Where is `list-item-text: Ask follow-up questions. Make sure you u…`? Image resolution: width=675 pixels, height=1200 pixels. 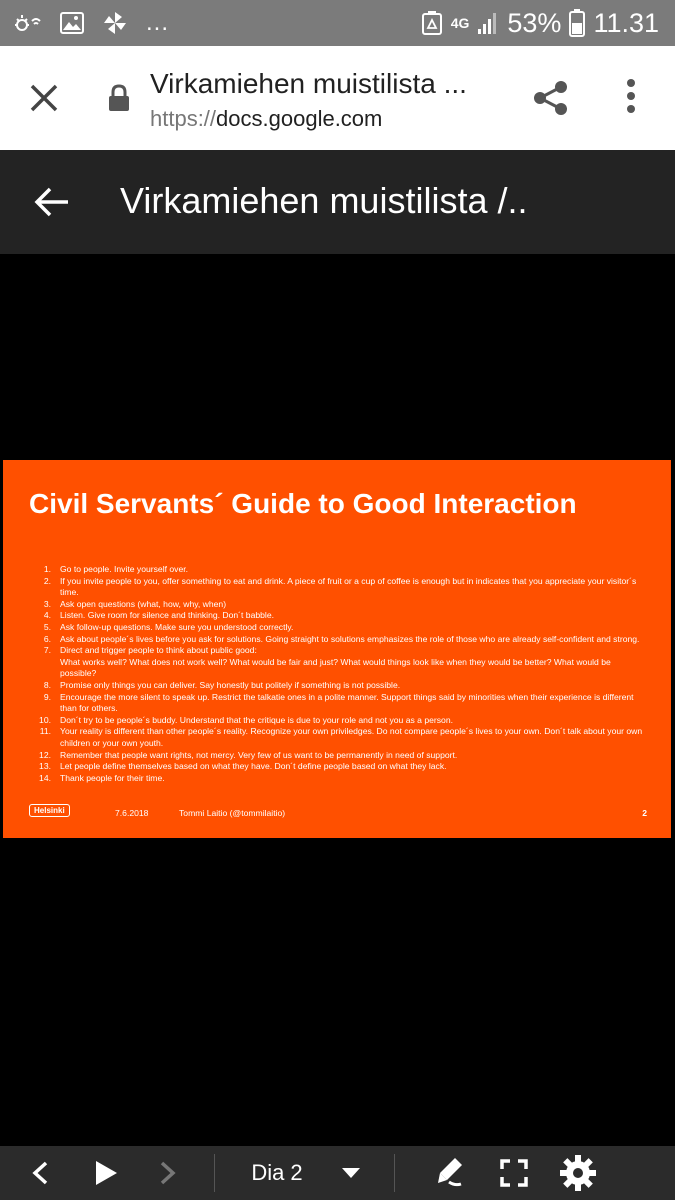 list-item-text: Ask follow-up questions. Make sure you u… is located at coordinates (177, 626).